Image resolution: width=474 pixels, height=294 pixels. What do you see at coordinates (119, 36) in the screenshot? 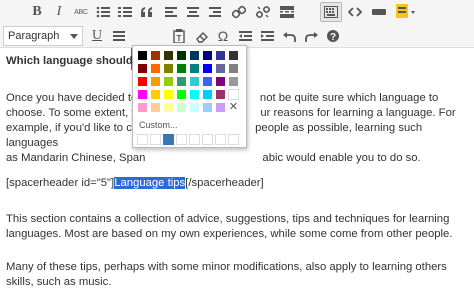
I see `justify-button` at bounding box center [119, 36].